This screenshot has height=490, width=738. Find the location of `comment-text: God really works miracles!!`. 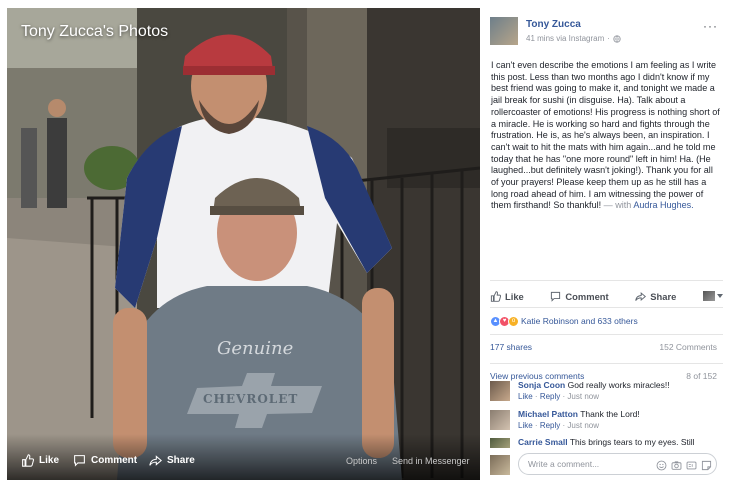

comment-text: God really works miracles!! is located at coordinates (618, 385).